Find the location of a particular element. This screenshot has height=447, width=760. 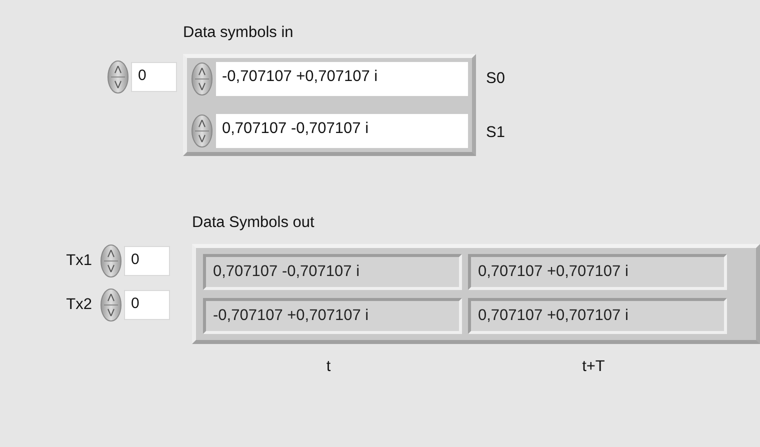

value-display: -0,707107 +0,707107 i is located at coordinates (332, 316).